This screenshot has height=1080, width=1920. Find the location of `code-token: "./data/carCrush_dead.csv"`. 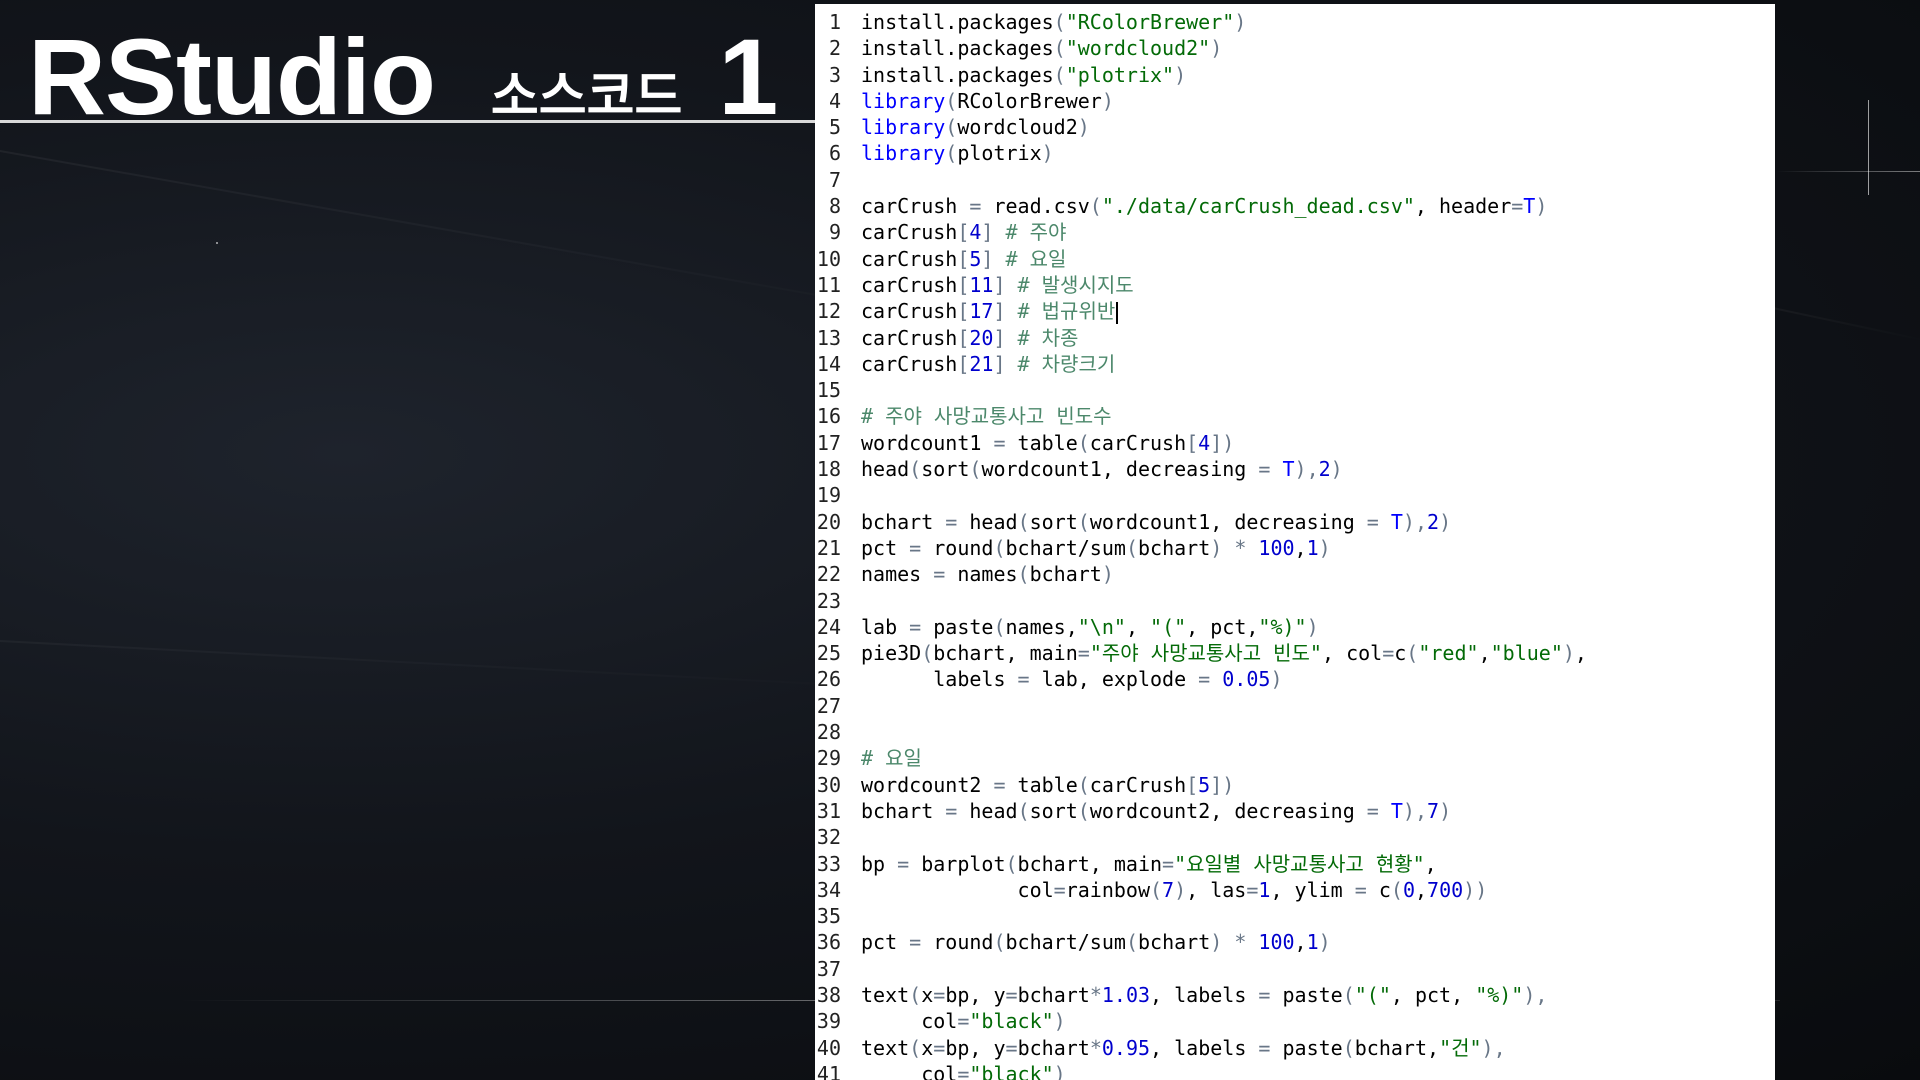

code-token: "./data/carCrush_dead.csv" is located at coordinates (1258, 206).